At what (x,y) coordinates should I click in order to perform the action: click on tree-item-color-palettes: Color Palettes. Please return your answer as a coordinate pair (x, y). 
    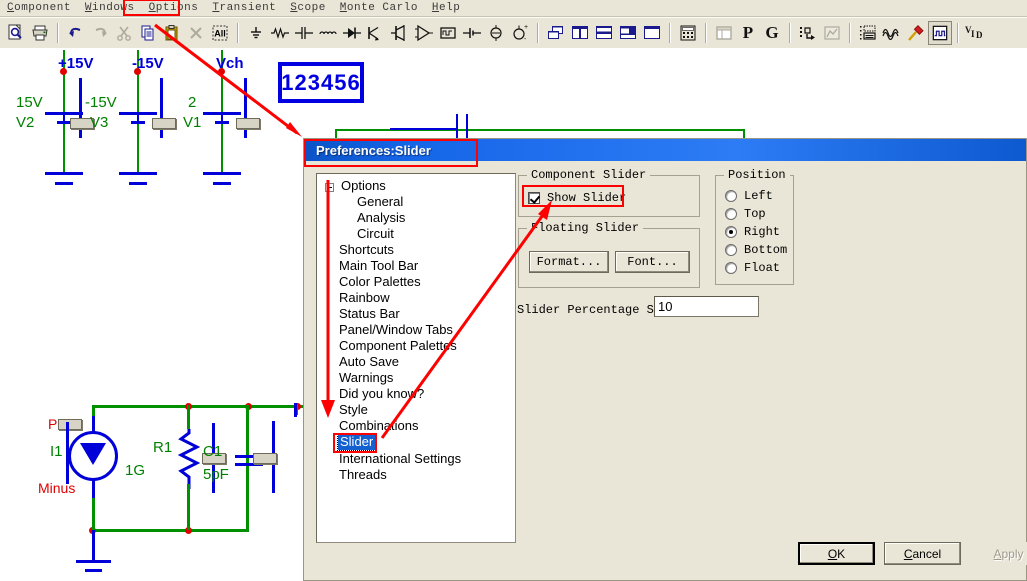
    Looking at the image, I should click on (380, 282).